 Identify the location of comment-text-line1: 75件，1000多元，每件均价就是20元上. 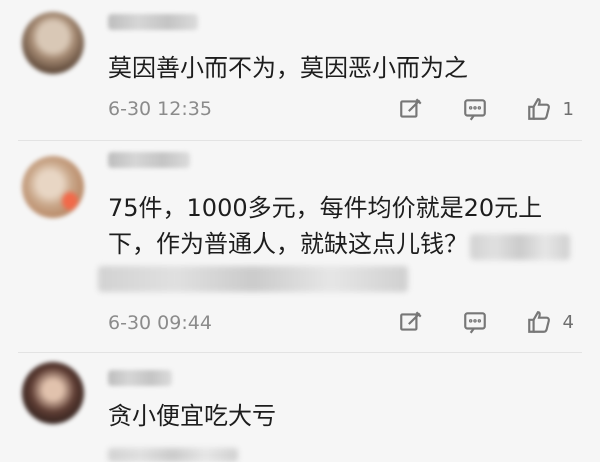
(325, 208).